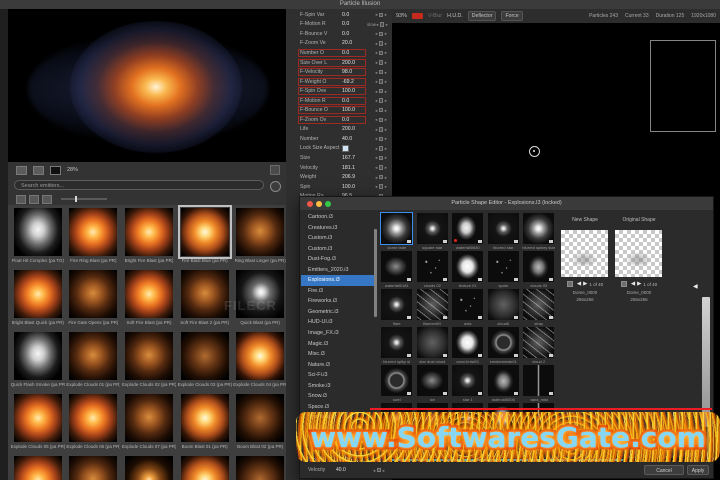  What do you see at coordinates (337, 270) in the screenshot?
I see `library-item-emitters-2020-i3: Emitters_2020.i3` at bounding box center [337, 270].